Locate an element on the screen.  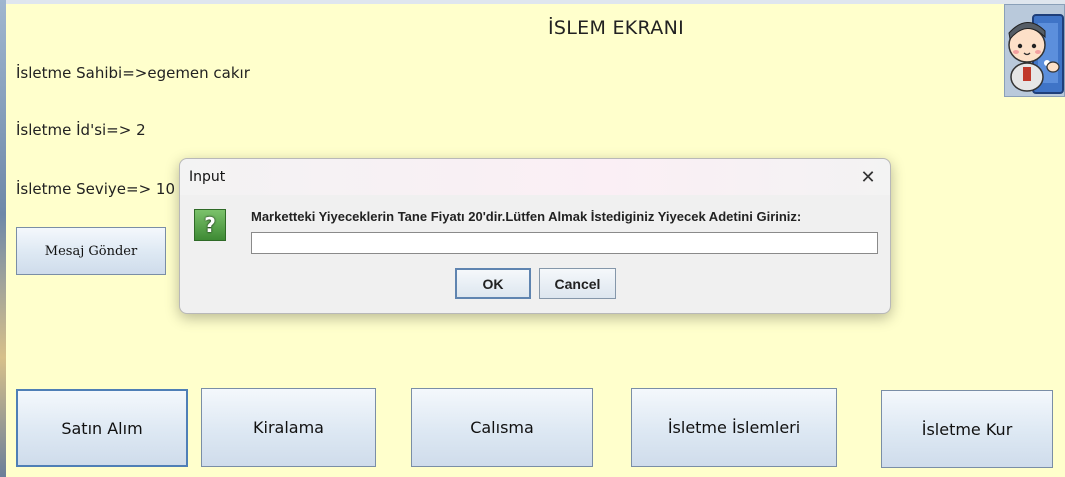
cartoon-person-icon is located at coordinates (1034, 50).